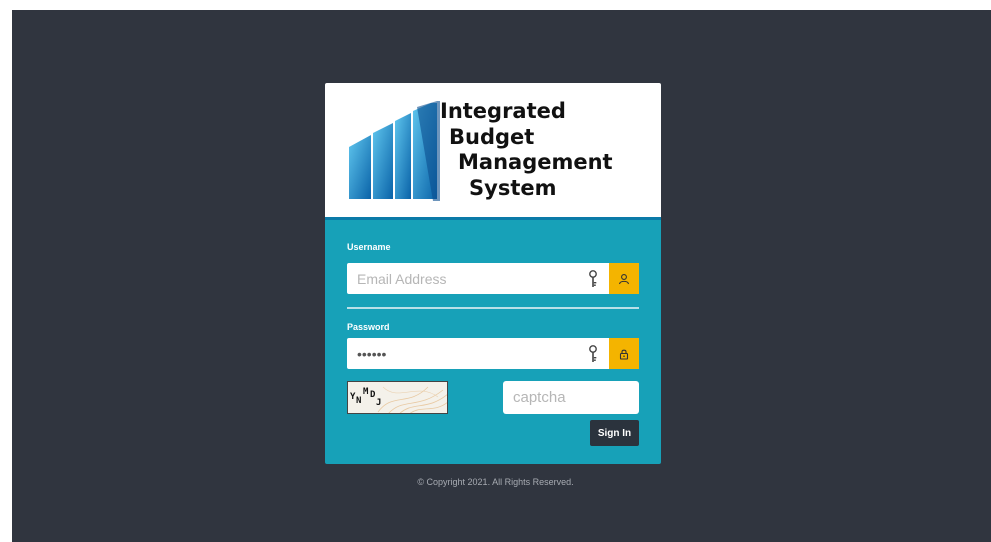 This screenshot has height=542, width=991. Describe the element at coordinates (394, 151) in the screenshot. I see `building-logo-icon` at that location.